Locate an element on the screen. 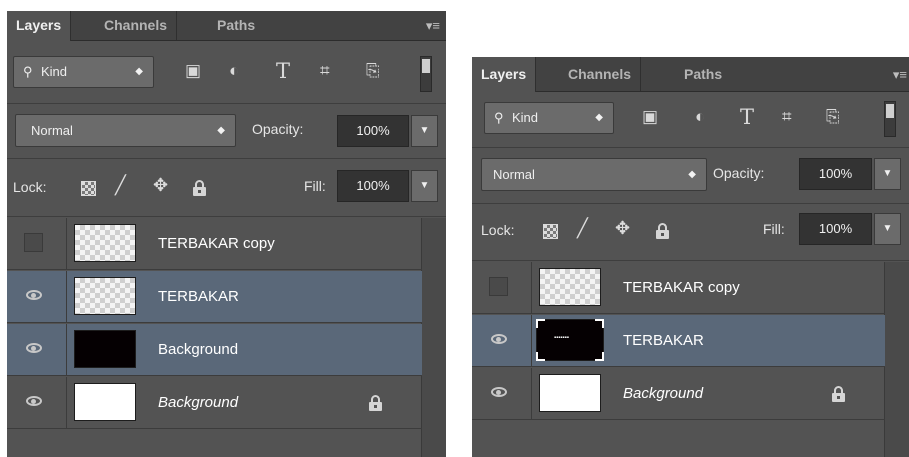 Image resolution: width=909 pixels, height=457 pixels. layer-mask-thumbnail: ▪▪▪▪▪▪▪ is located at coordinates (570, 340).